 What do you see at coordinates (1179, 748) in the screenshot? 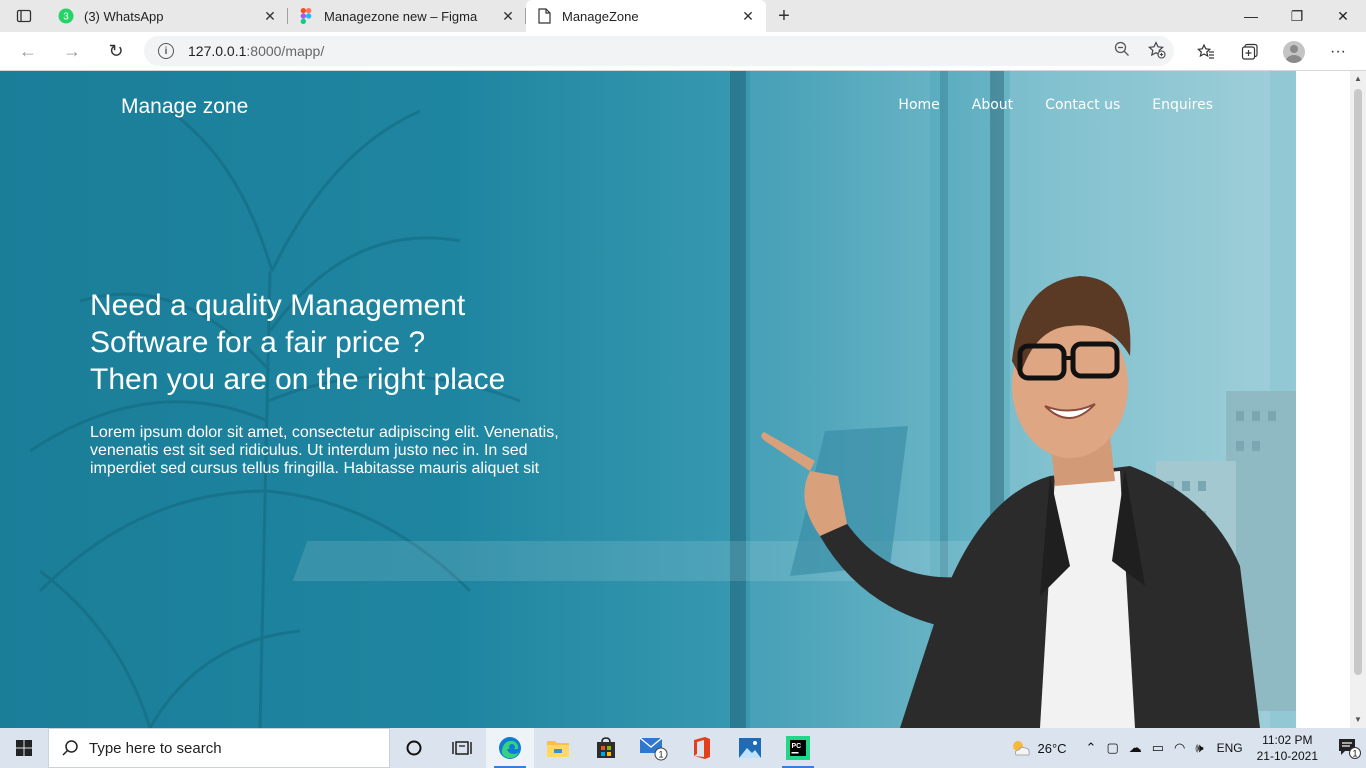
I see `wifi-icon: ◠` at bounding box center [1179, 748].